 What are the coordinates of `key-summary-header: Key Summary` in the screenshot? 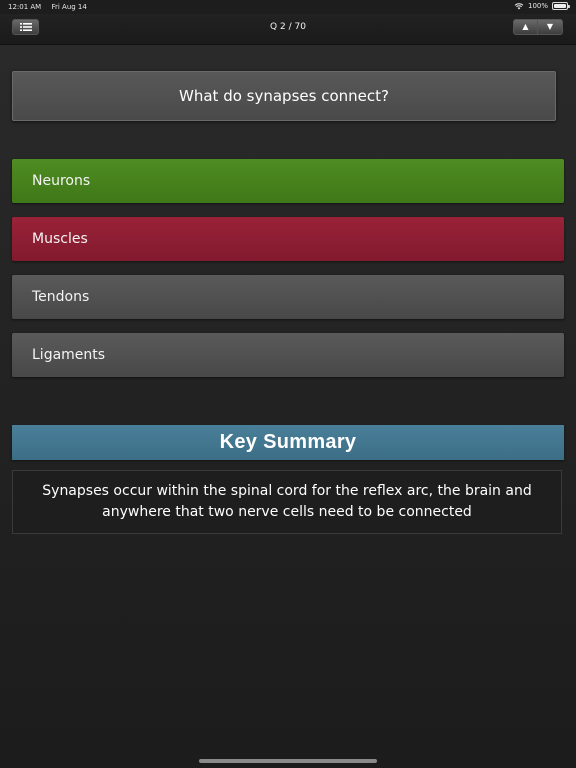 It's located at (288, 442).